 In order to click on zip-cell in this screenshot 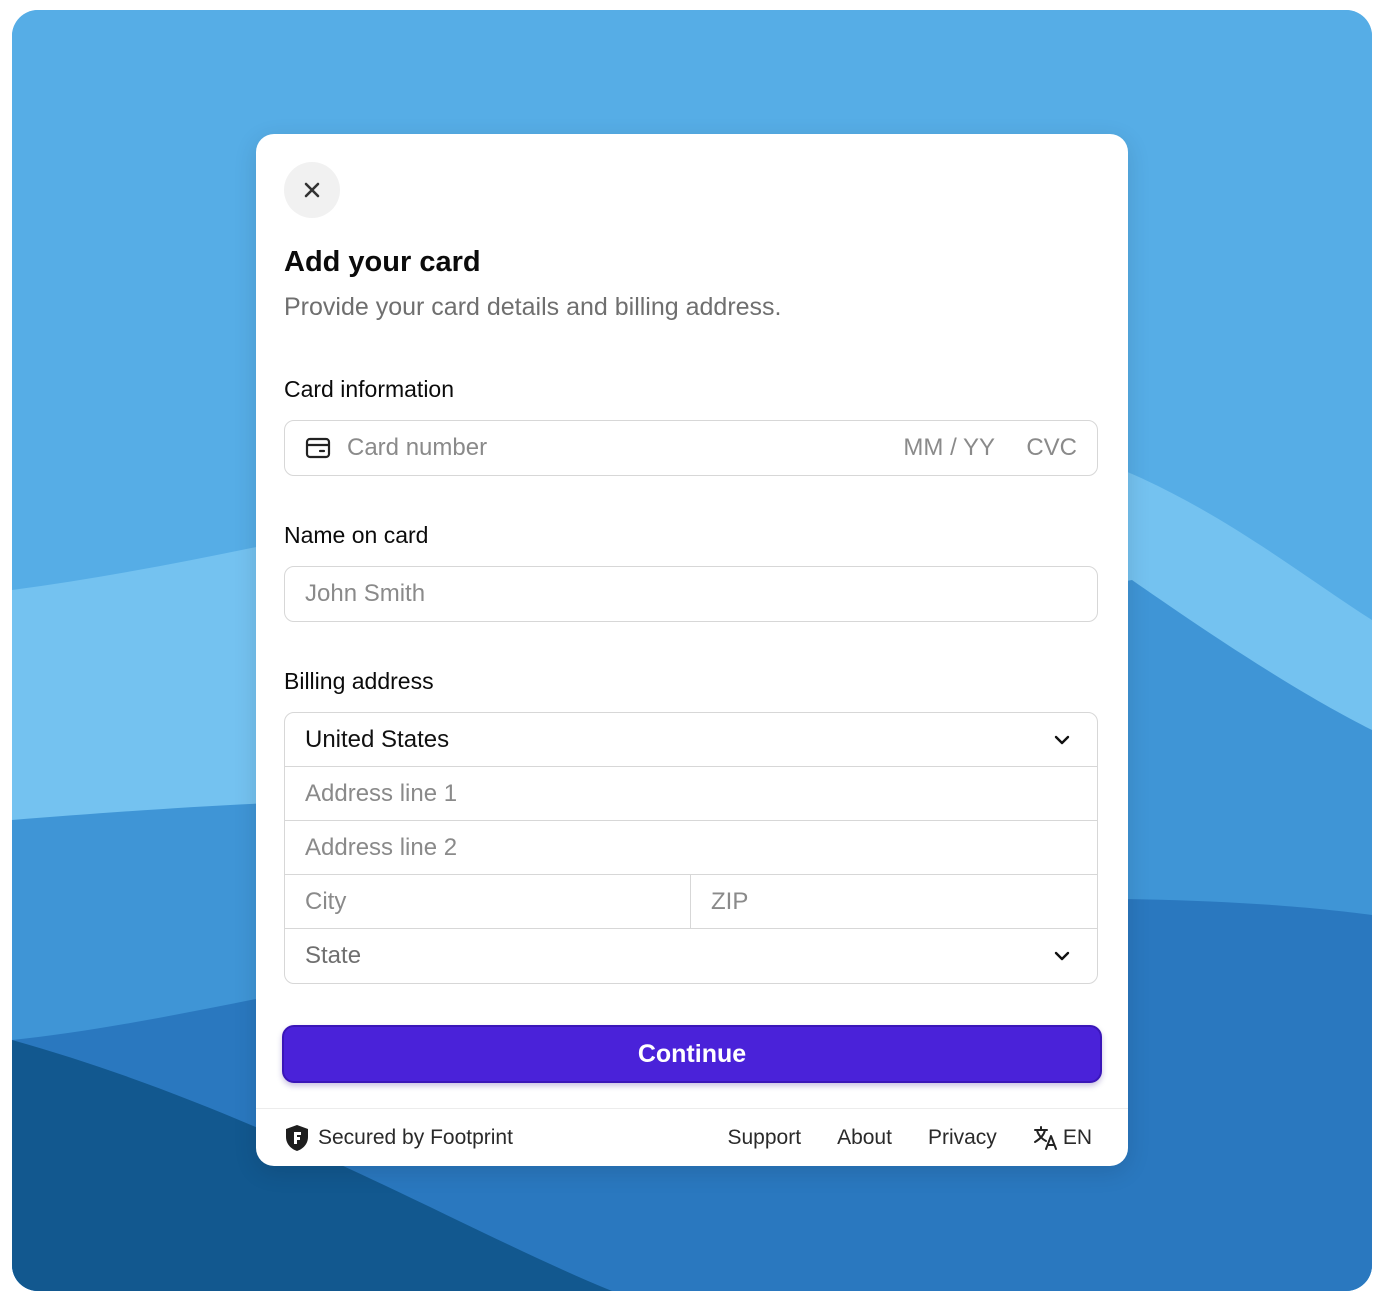, I will do `click(894, 901)`.